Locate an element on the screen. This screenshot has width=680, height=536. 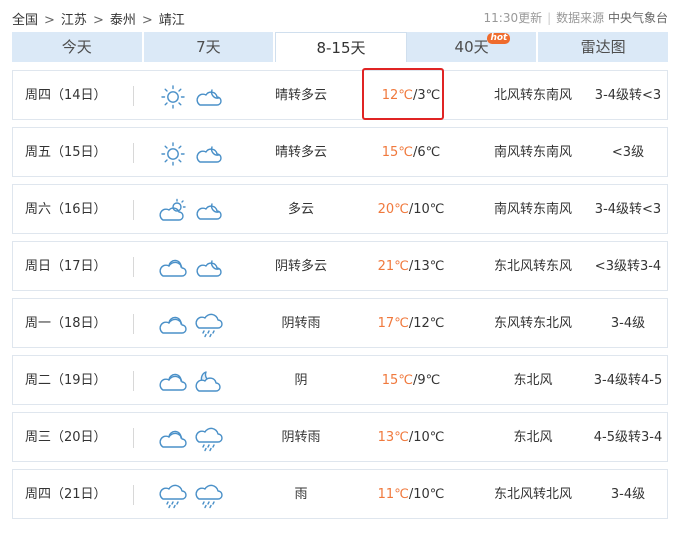
weather-description: 晴转多云 is located at coordinates (300, 152).